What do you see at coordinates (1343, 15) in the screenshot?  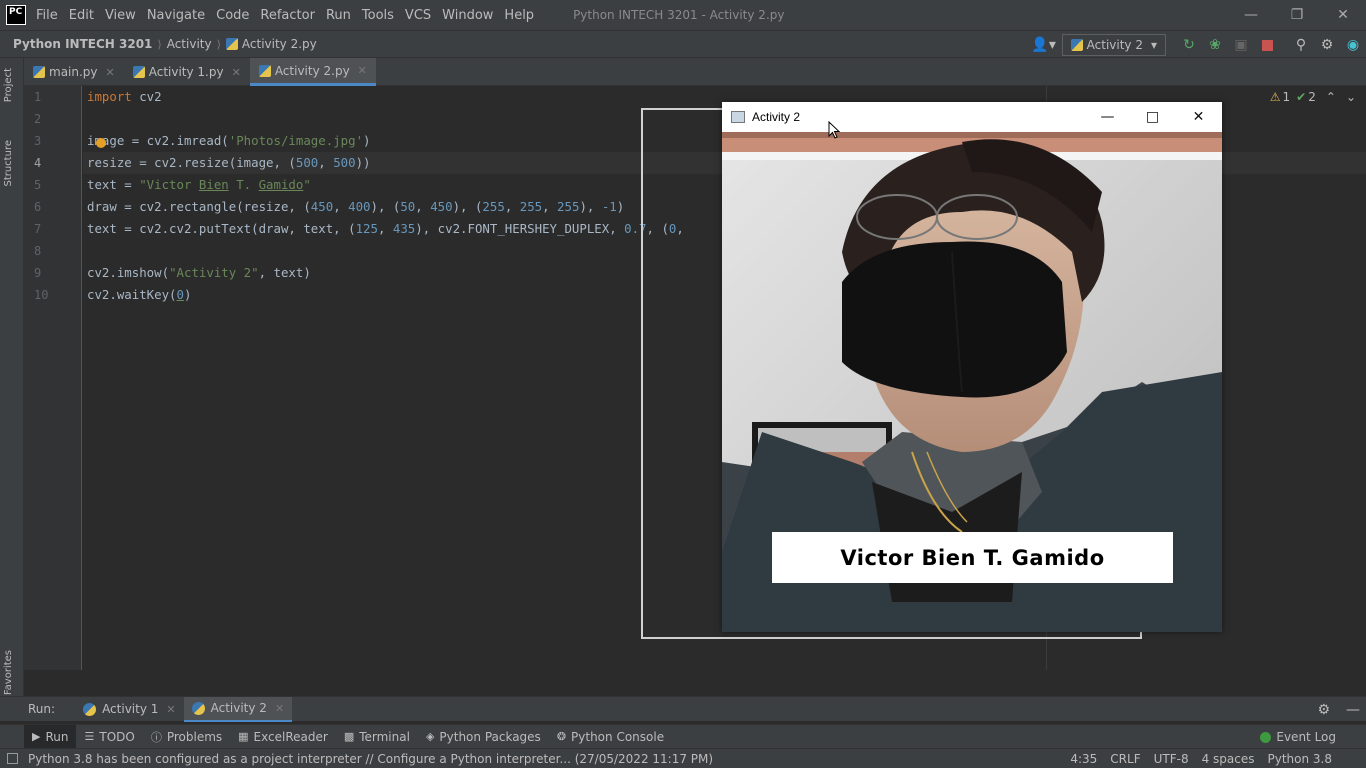 I see `close-button: ✕` at bounding box center [1343, 15].